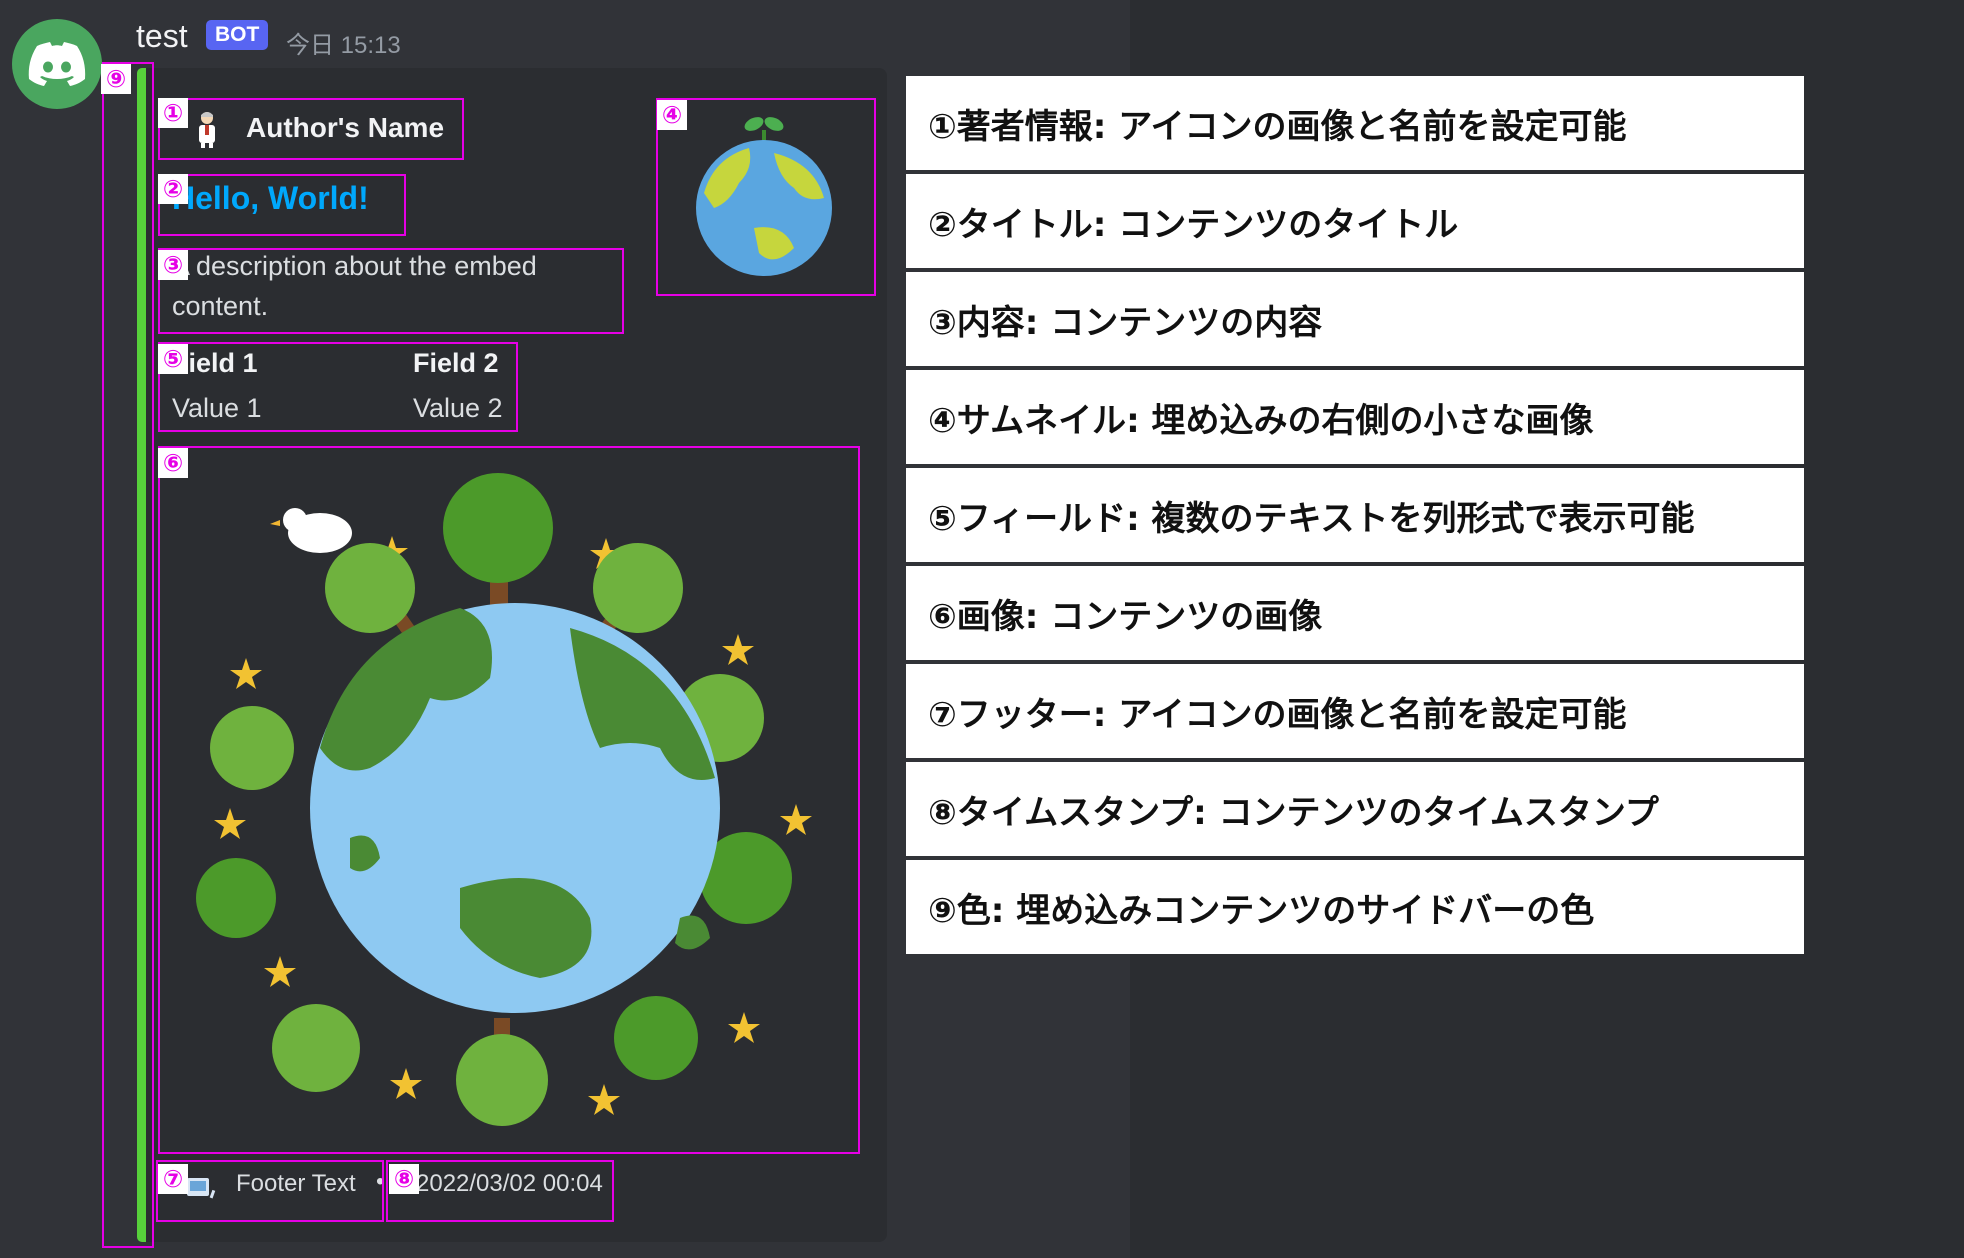  Describe the element at coordinates (500, 1191) in the screenshot. I see `annotation-box-timestamp` at that location.